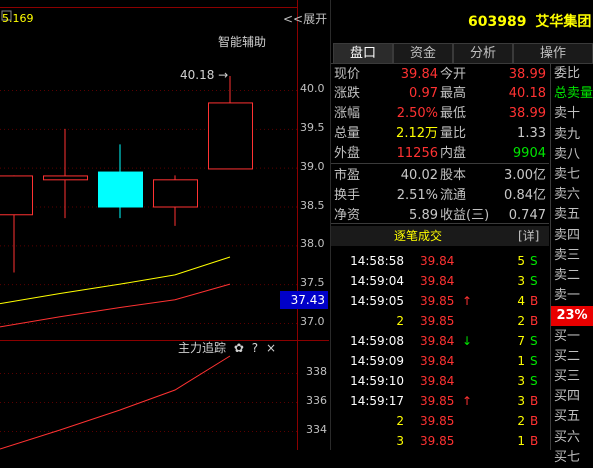  Describe the element at coordinates (307, 300) in the screenshot. I see `current-price-tag-value: 37.43` at that location.